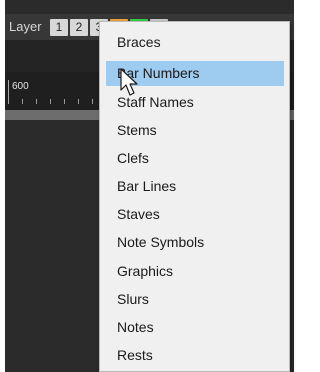 The height and width of the screenshot is (372, 320). I want to click on menu-item-braces: Braces, so click(195, 42).